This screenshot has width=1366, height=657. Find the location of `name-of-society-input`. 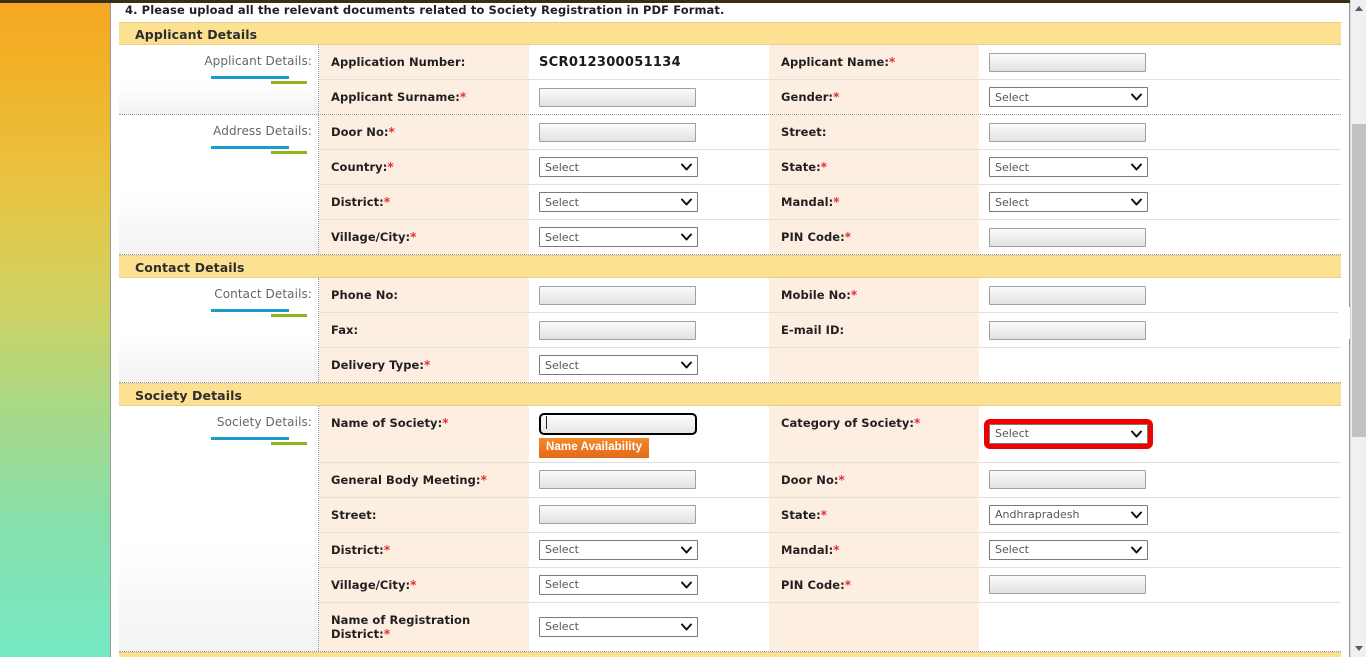

name-of-society-input is located at coordinates (618, 423).